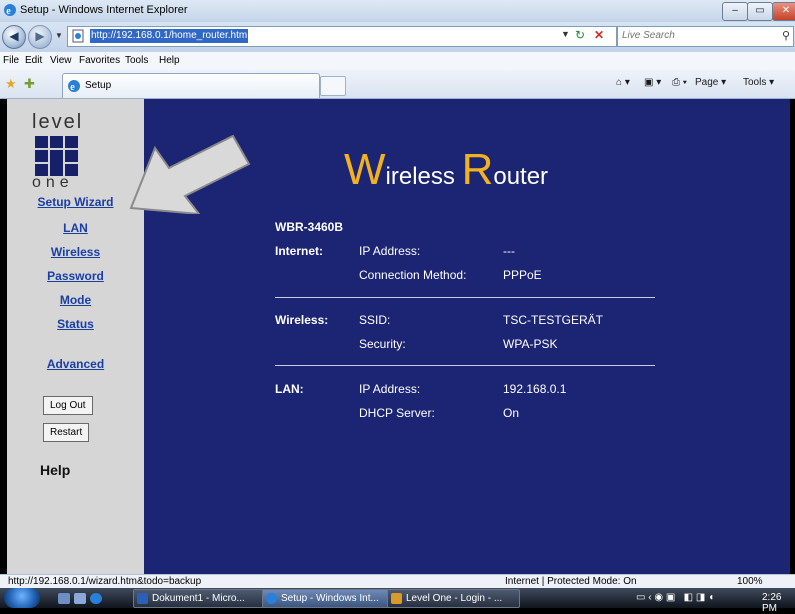 This screenshot has width=795, height=614. Describe the element at coordinates (375, 320) in the screenshot. I see `ssid-label: SSID:` at that location.